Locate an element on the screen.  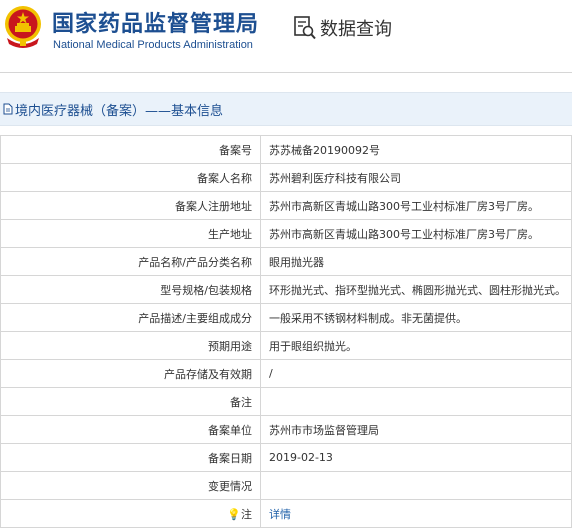
table-row: 备案人注册地址 苏州市高新区青城山路300号工业村标准厂房3号厂房。 is located at coordinates (286, 205).